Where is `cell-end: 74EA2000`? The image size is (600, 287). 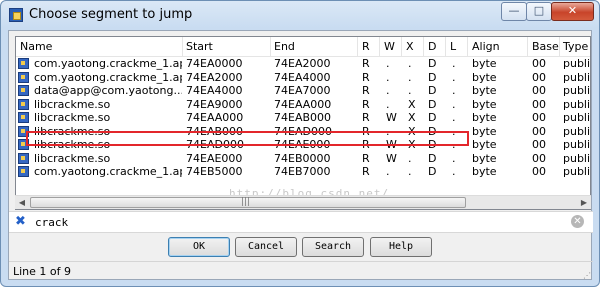 cell-end: 74EA2000 is located at coordinates (302, 63).